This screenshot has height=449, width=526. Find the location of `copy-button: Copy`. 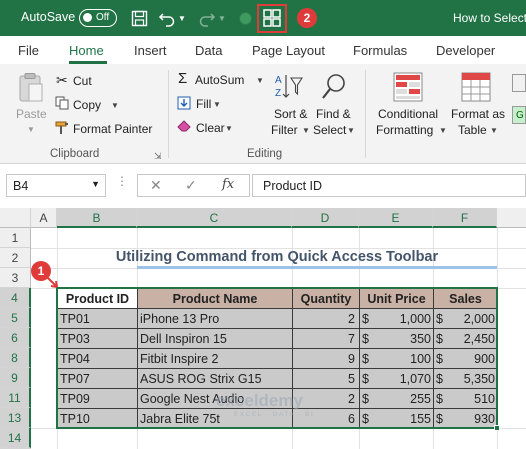

copy-button: Copy is located at coordinates (87, 105).